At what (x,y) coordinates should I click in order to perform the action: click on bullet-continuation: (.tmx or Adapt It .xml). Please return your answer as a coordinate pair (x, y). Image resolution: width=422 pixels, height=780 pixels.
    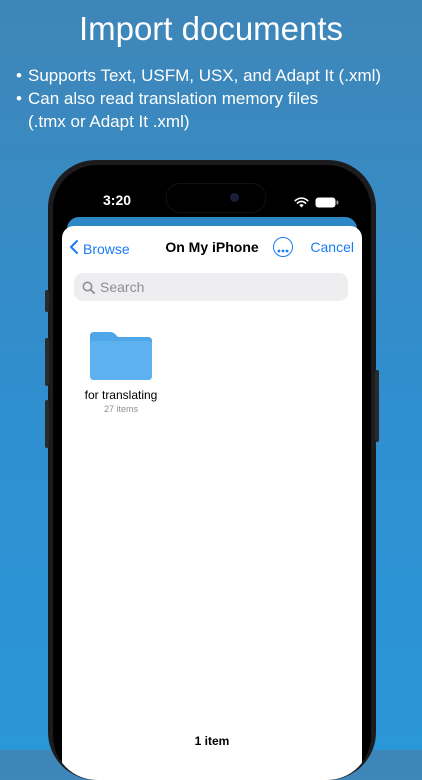
    Looking at the image, I should click on (109, 121).